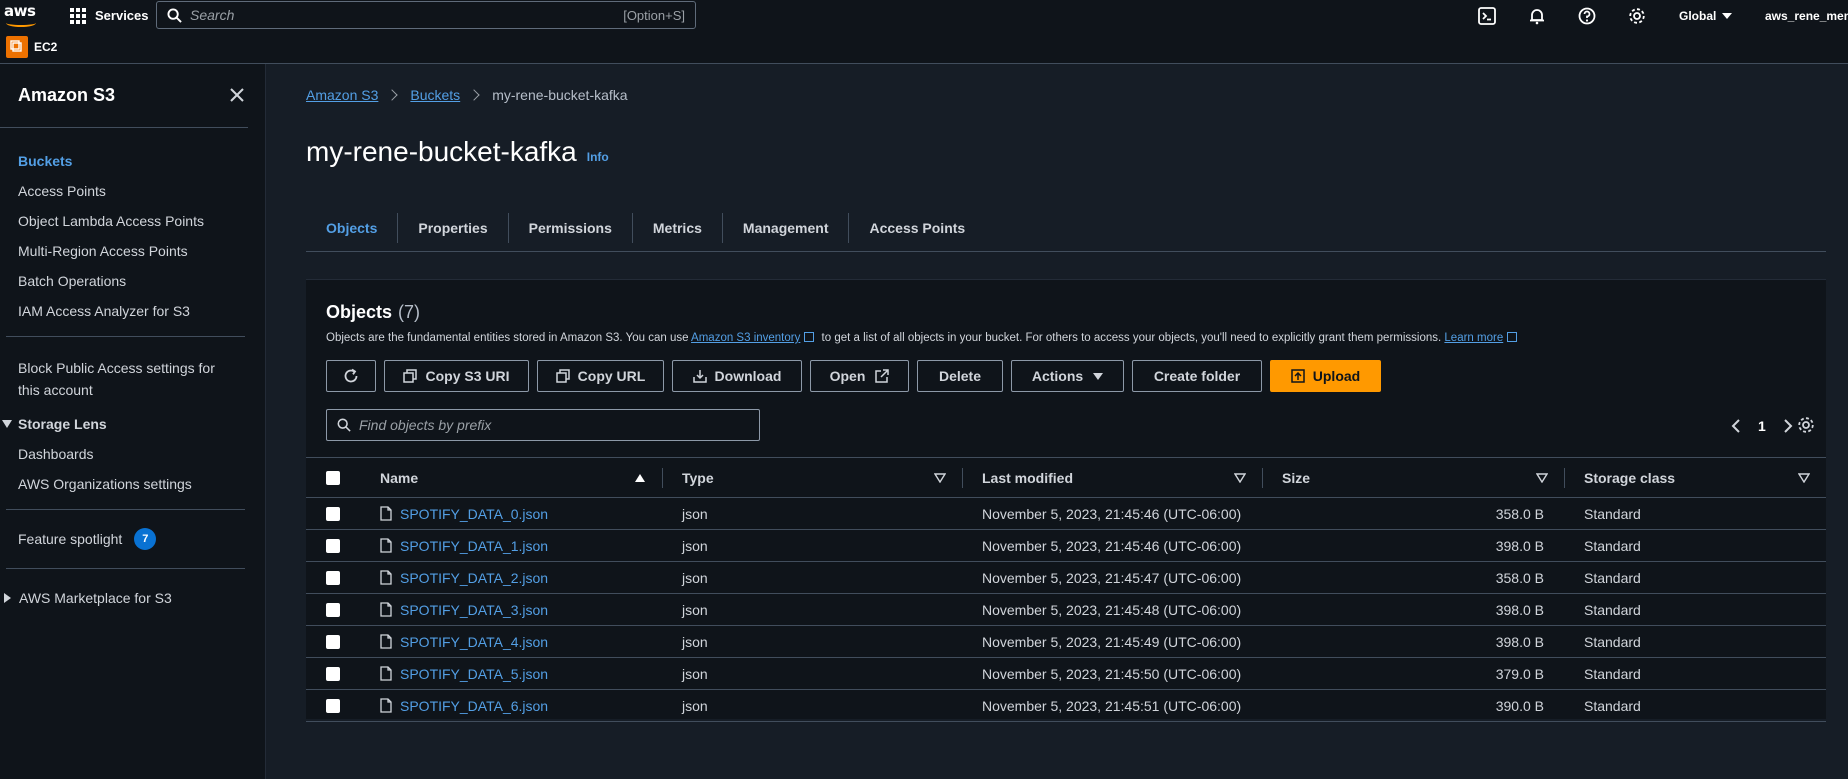 This screenshot has width=1848, height=779. What do you see at coordinates (1487, 16) in the screenshot?
I see `cloudshell-icon` at bounding box center [1487, 16].